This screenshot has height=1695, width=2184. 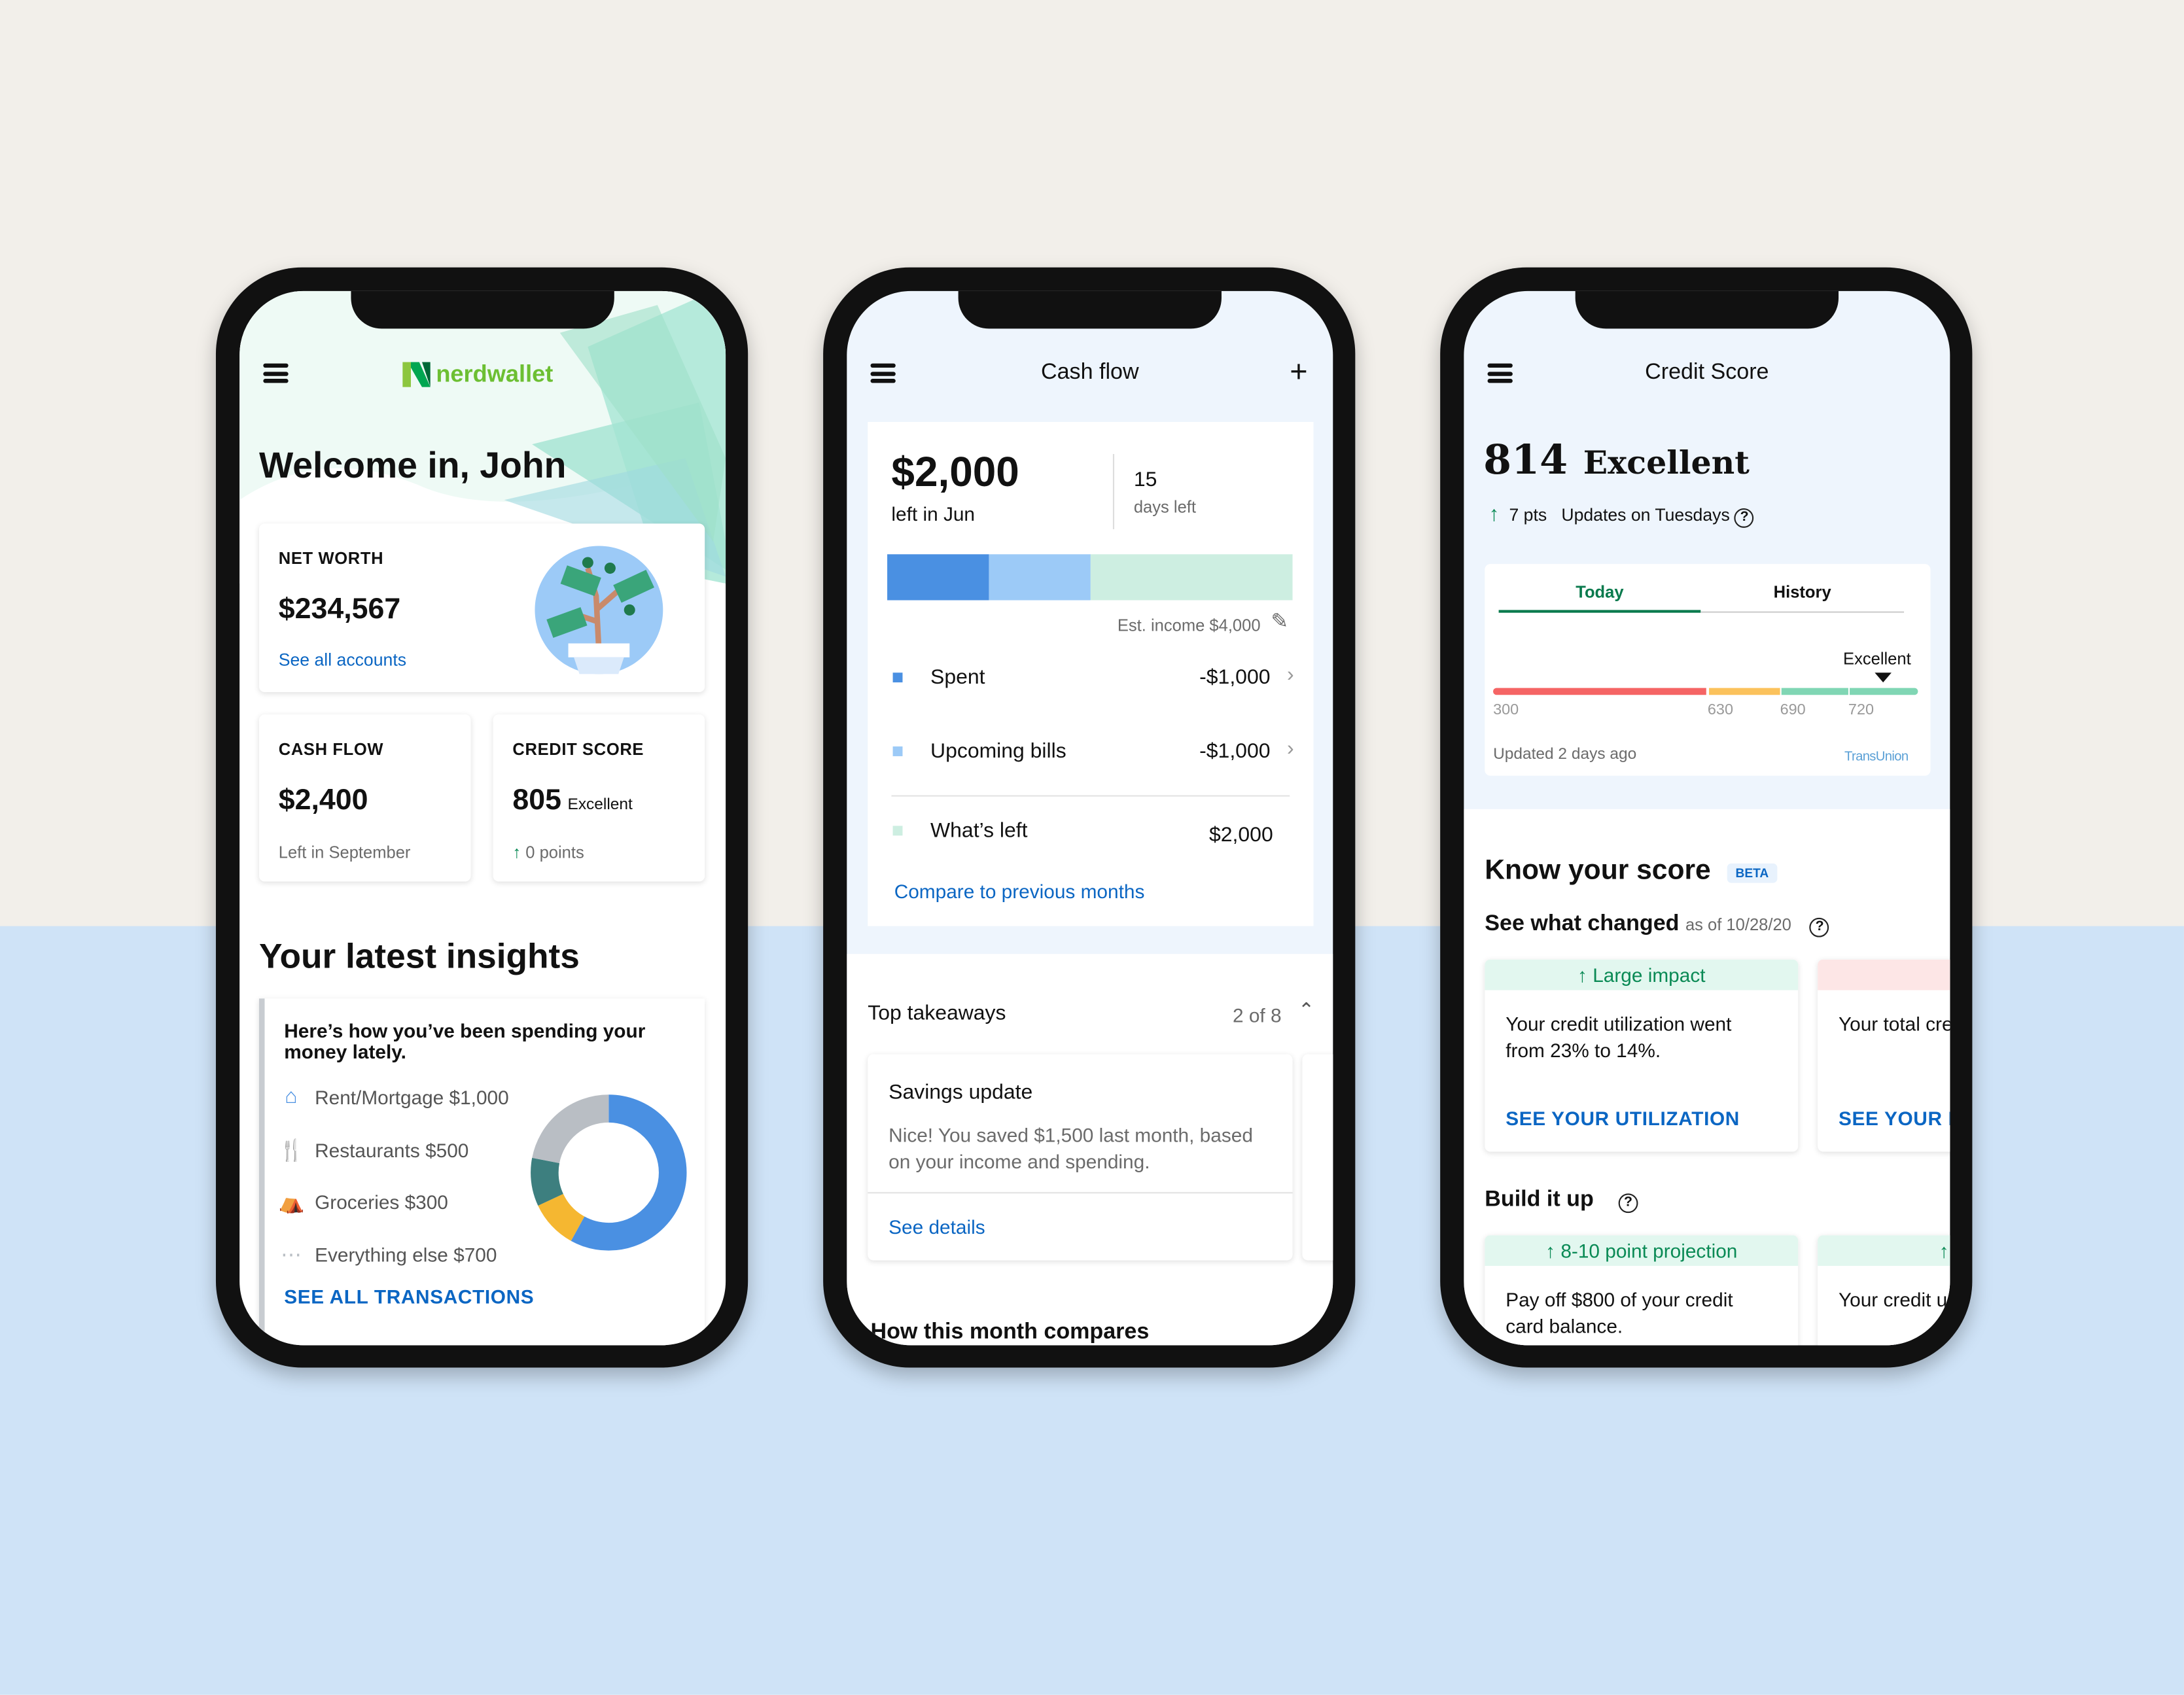 What do you see at coordinates (600, 805) in the screenshot?
I see `credit-score-rating: Excellent` at bounding box center [600, 805].